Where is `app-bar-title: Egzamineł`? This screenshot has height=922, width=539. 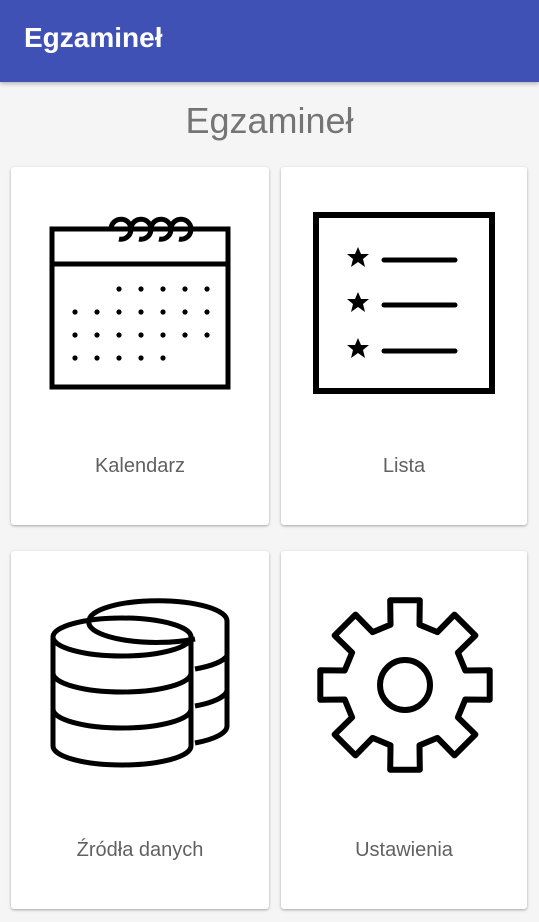
app-bar-title: Egzamineł is located at coordinates (93, 37).